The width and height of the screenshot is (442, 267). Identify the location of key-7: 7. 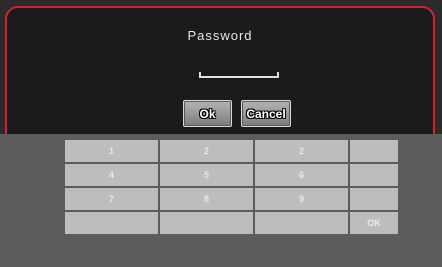
(111, 199).